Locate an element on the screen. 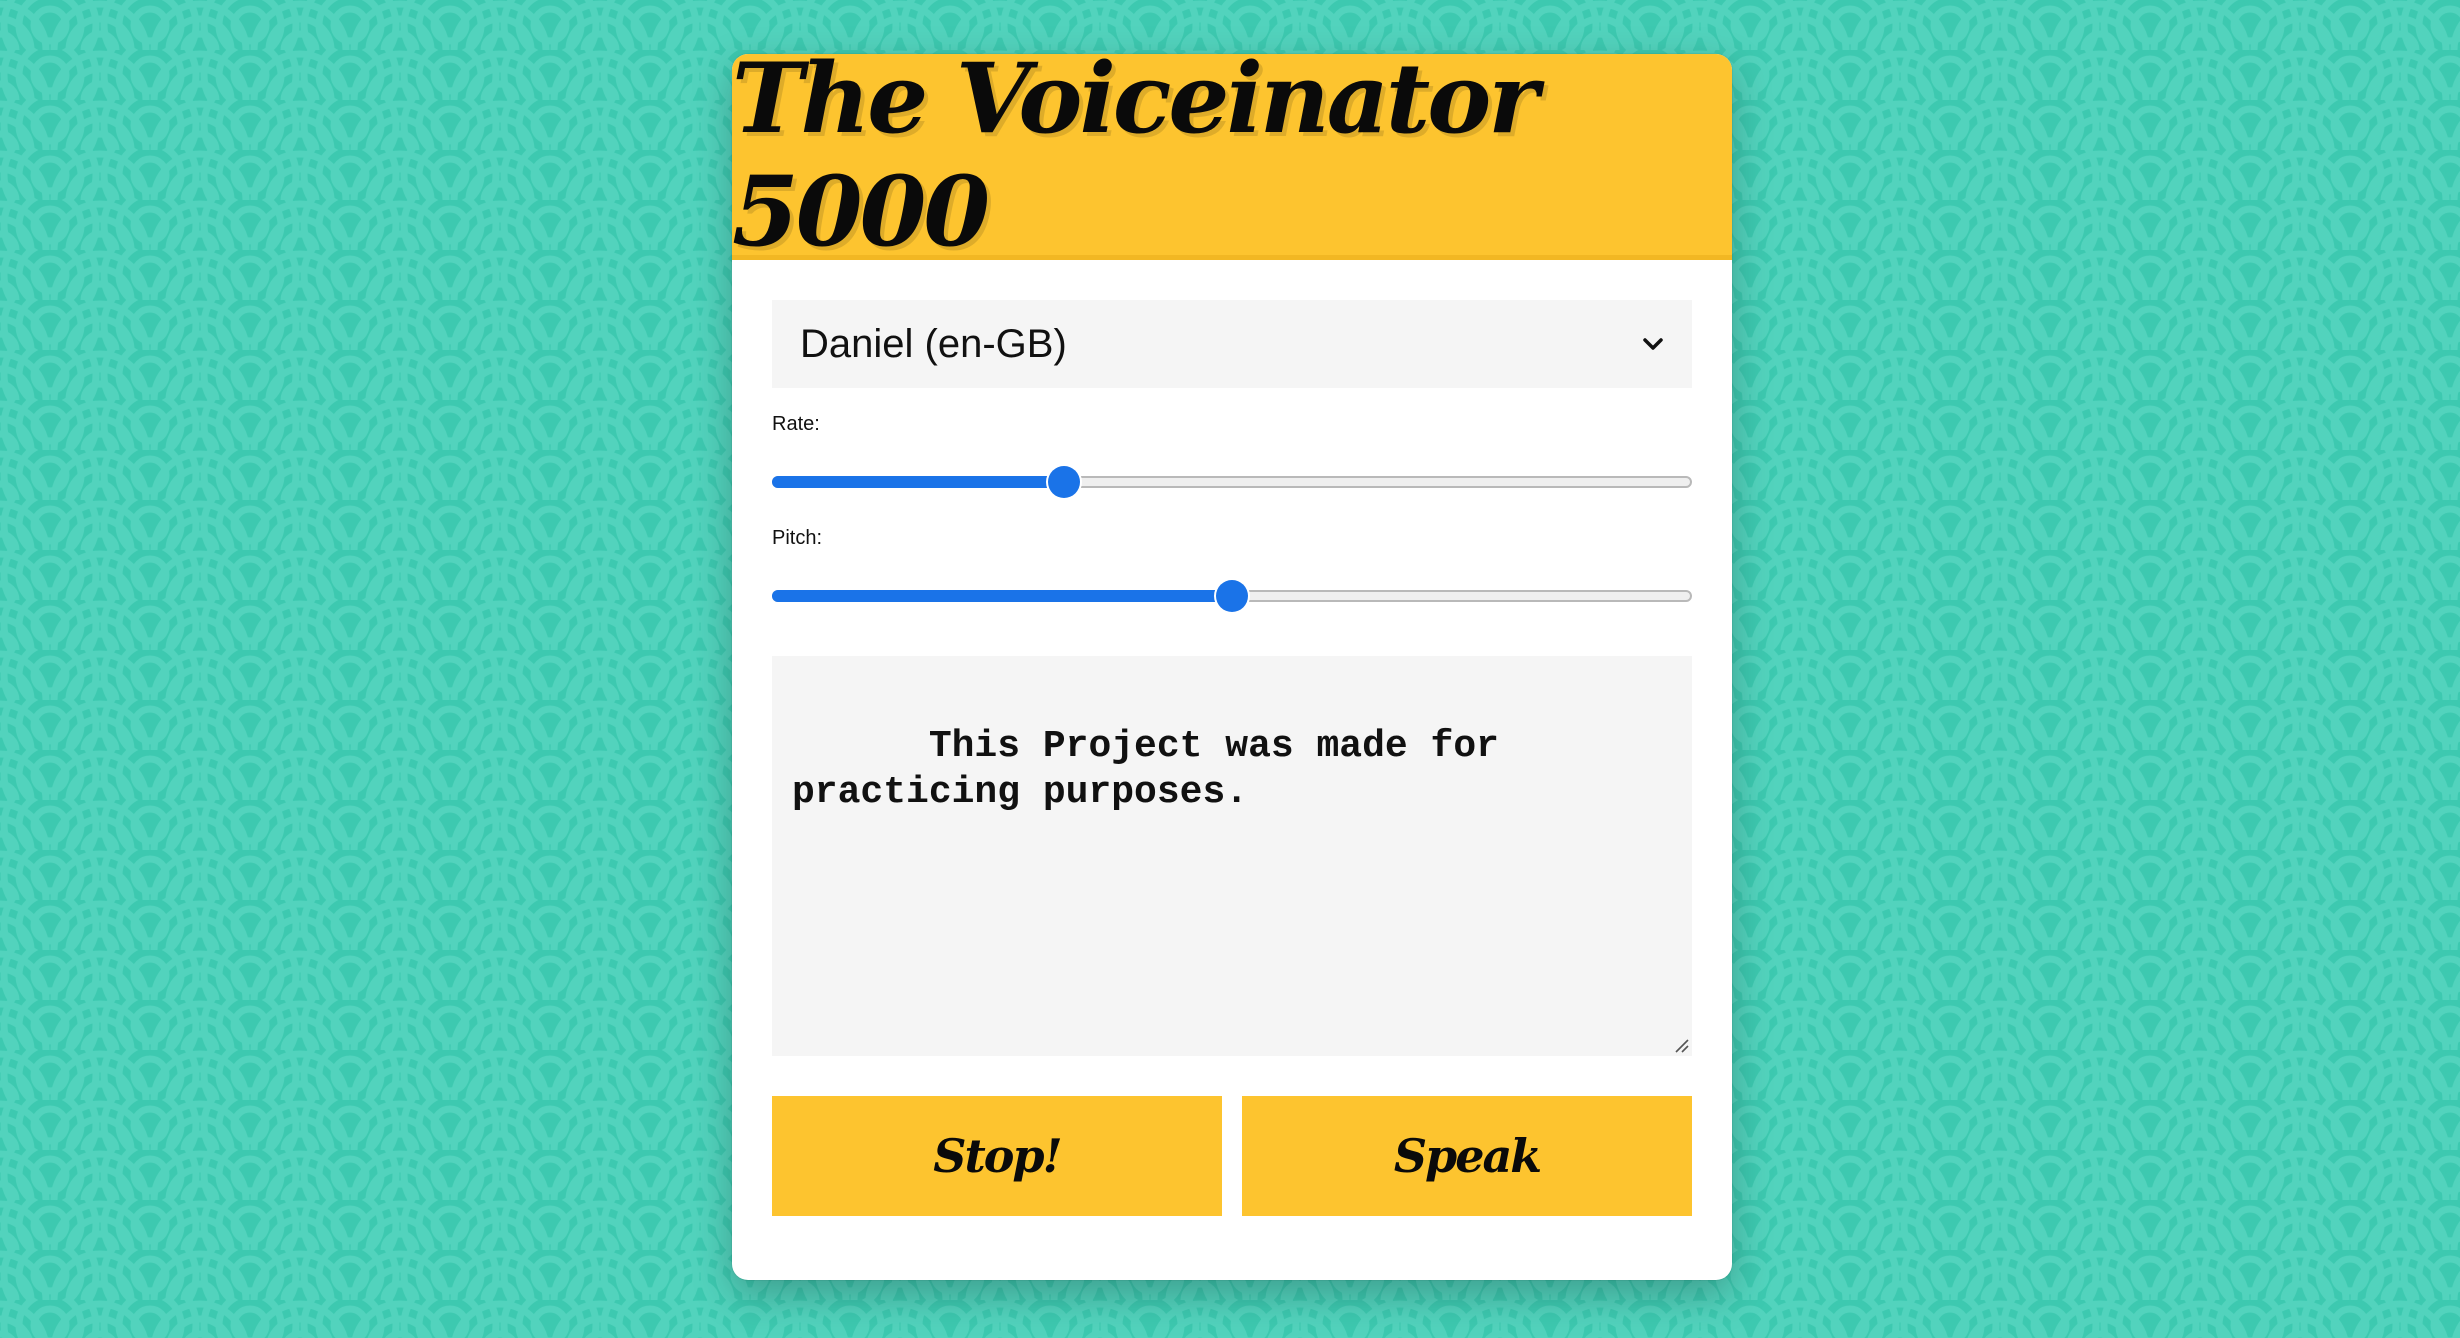 The image size is (2460, 1338). voice-select-value: Daniel (en-GB) is located at coordinates (933, 343).